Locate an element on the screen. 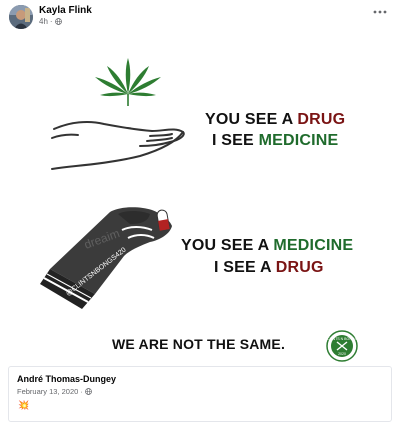 The height and width of the screenshot is (424, 400). badge-text: CLINTS N BONGS is located at coordinates (342, 339).